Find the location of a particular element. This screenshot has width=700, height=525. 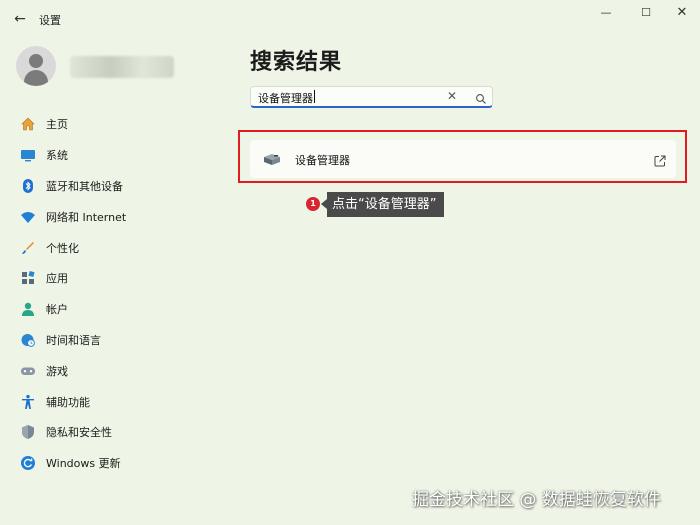

home-icon is located at coordinates (28, 124).